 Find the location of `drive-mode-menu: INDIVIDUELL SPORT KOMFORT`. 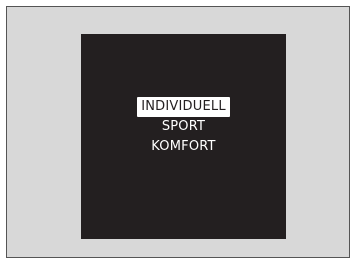

drive-mode-menu: INDIVIDUELL SPORT KOMFORT is located at coordinates (183, 127).